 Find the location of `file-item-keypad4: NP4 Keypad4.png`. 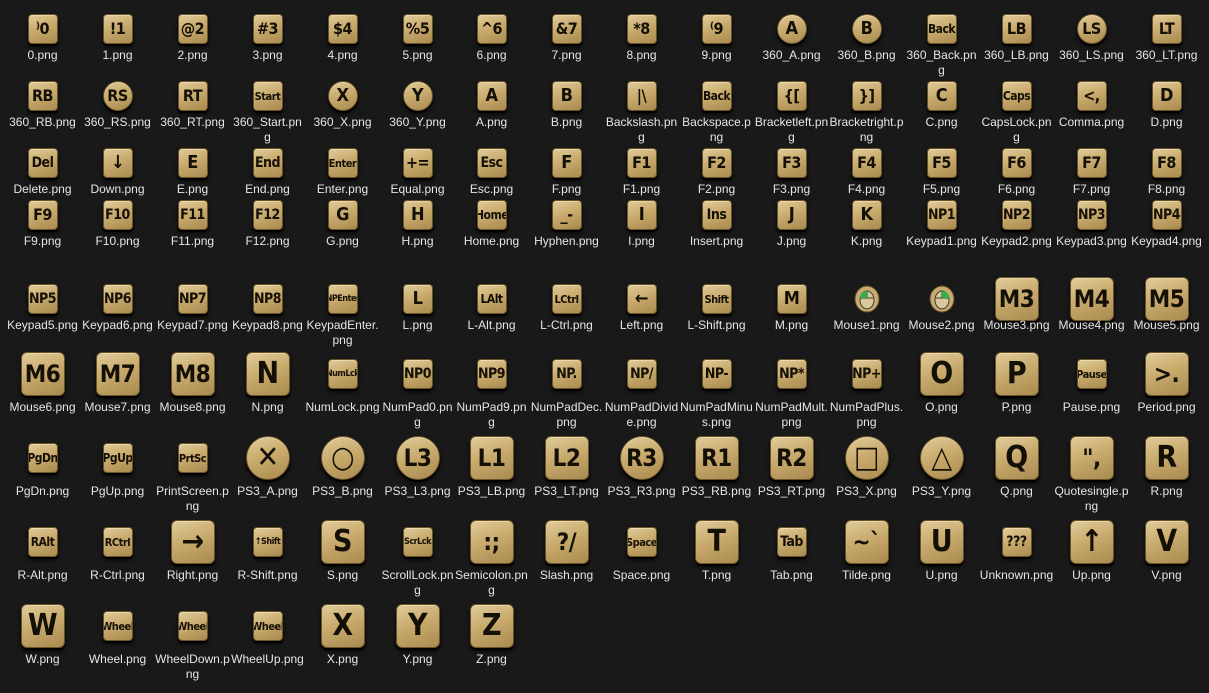

file-item-keypad4: NP4 Keypad4.png is located at coordinates (1166, 224).